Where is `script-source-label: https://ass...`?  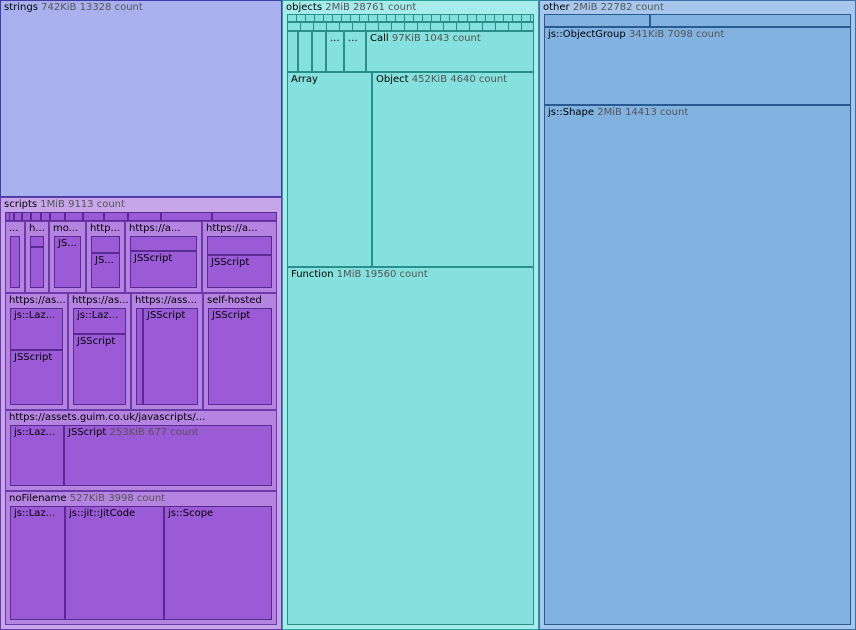 script-source-label: https://ass... is located at coordinates (166, 300).